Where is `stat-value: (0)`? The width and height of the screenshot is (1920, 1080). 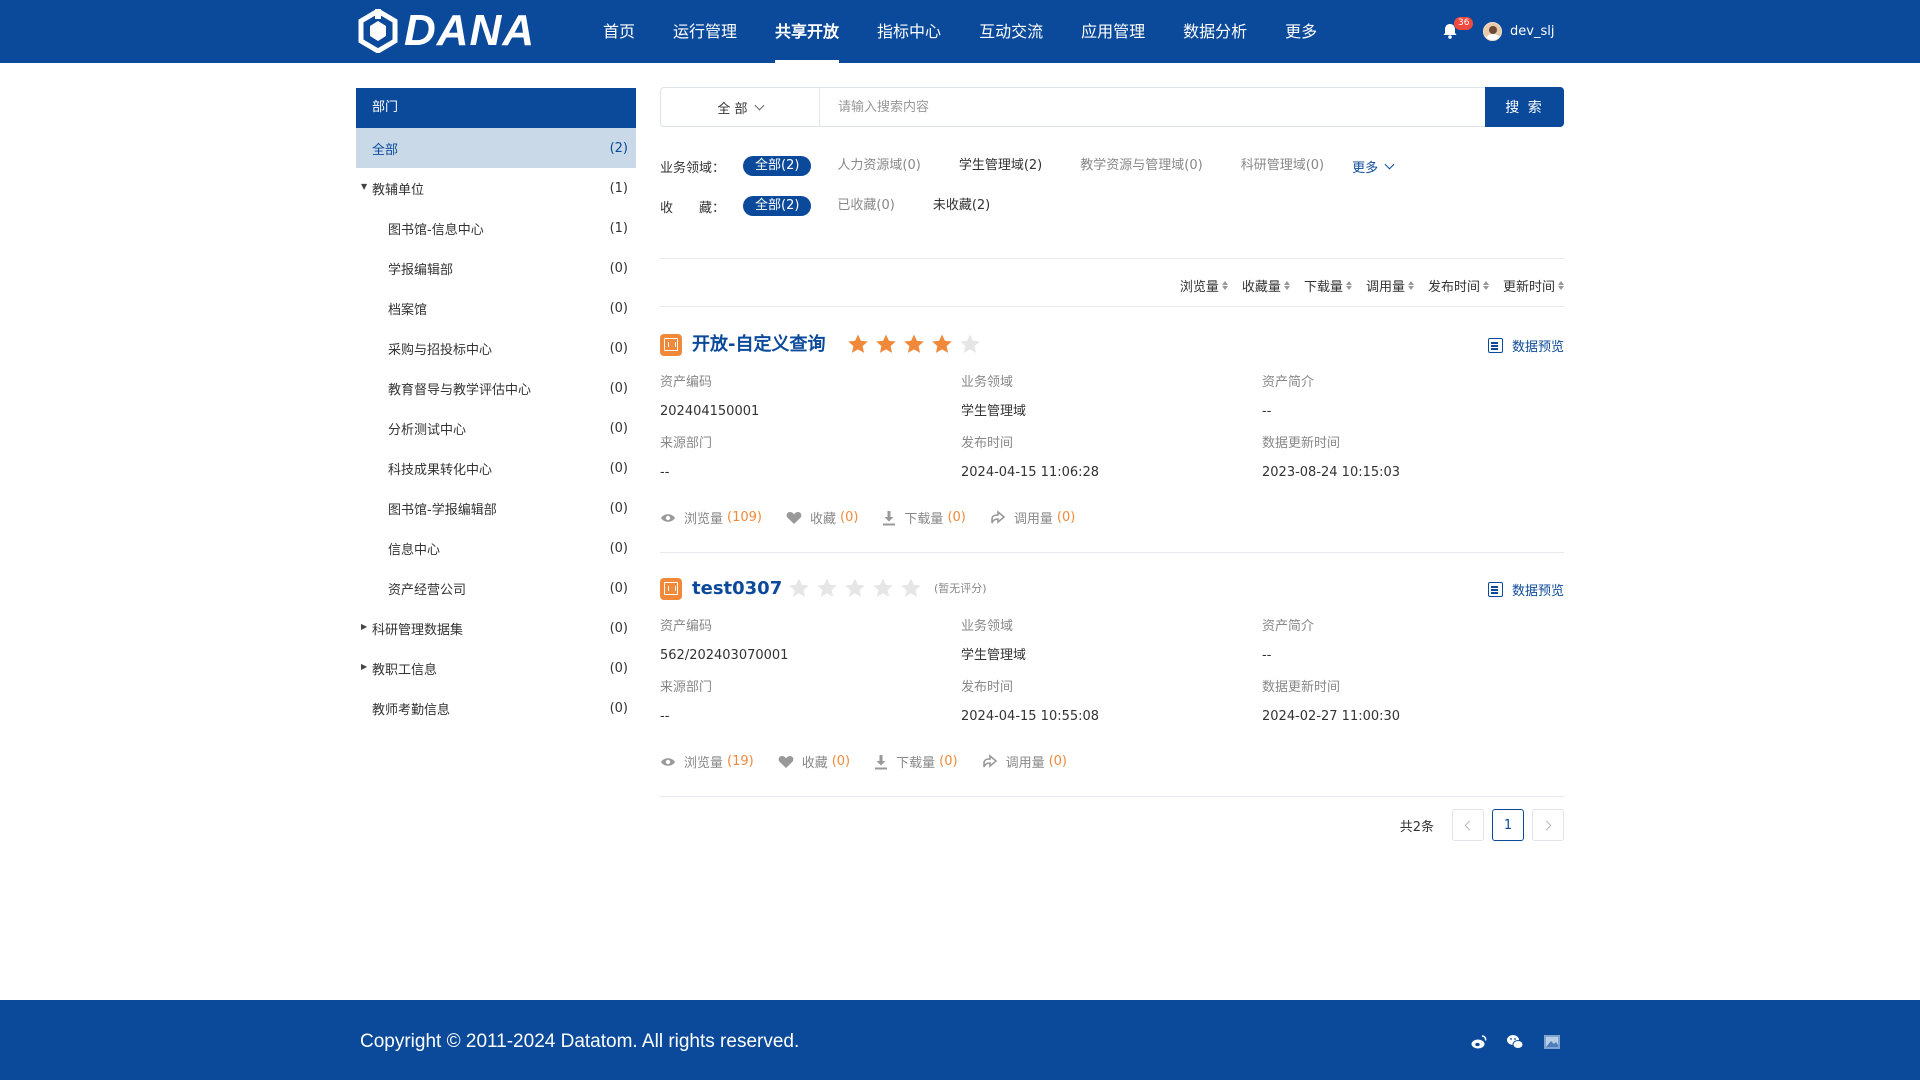 stat-value: (0) is located at coordinates (841, 761).